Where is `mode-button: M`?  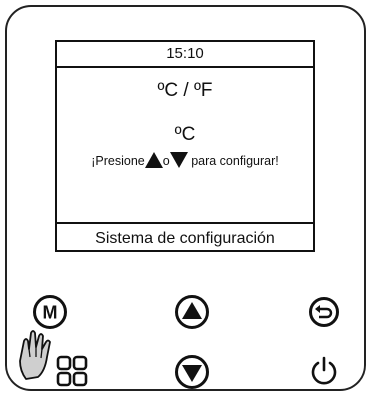 mode-button: M is located at coordinates (50, 312).